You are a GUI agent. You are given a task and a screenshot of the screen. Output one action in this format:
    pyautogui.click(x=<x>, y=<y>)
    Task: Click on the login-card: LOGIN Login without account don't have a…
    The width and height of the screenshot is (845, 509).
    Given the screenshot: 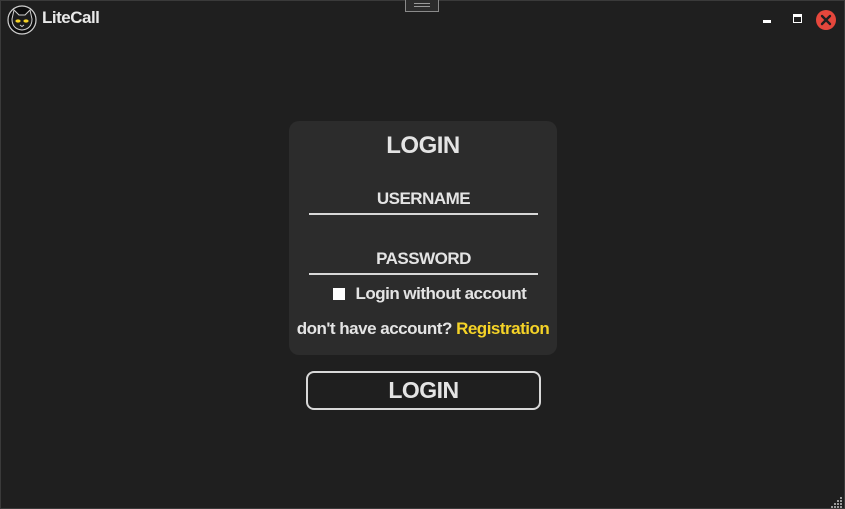 What is the action you would take?
    pyautogui.click(x=423, y=238)
    